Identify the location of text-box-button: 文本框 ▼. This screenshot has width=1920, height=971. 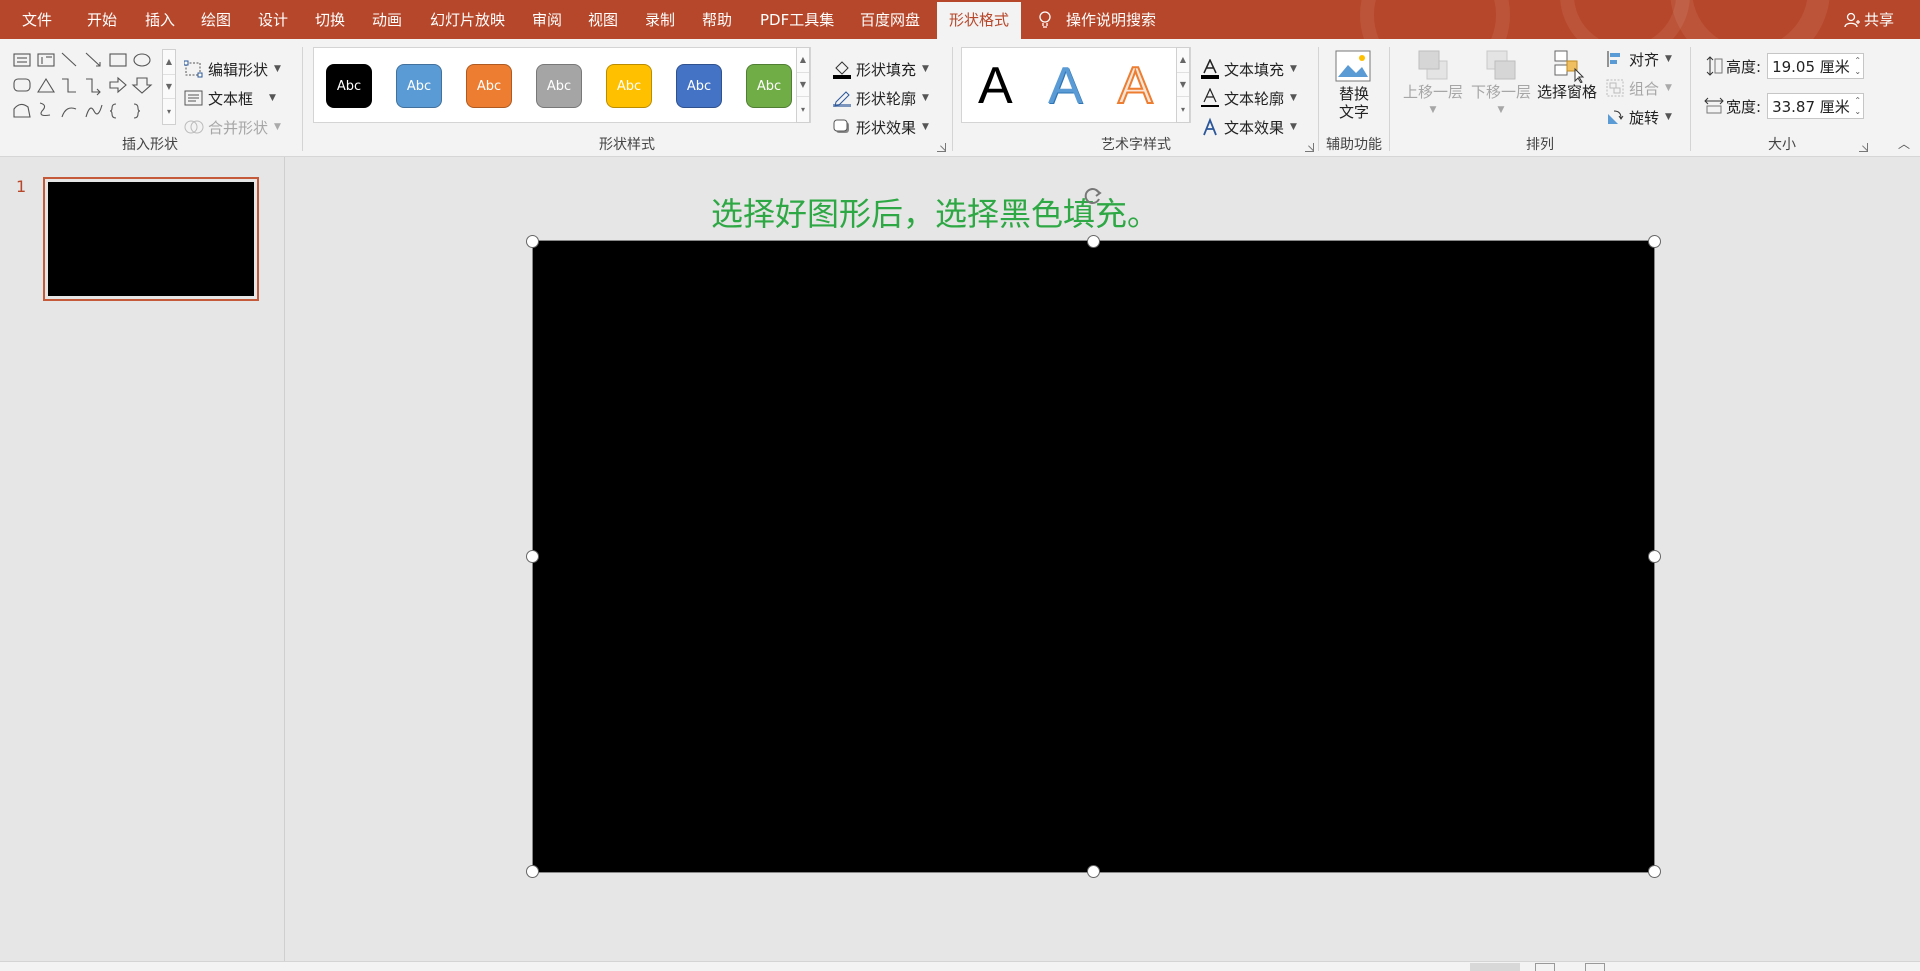
(230, 98).